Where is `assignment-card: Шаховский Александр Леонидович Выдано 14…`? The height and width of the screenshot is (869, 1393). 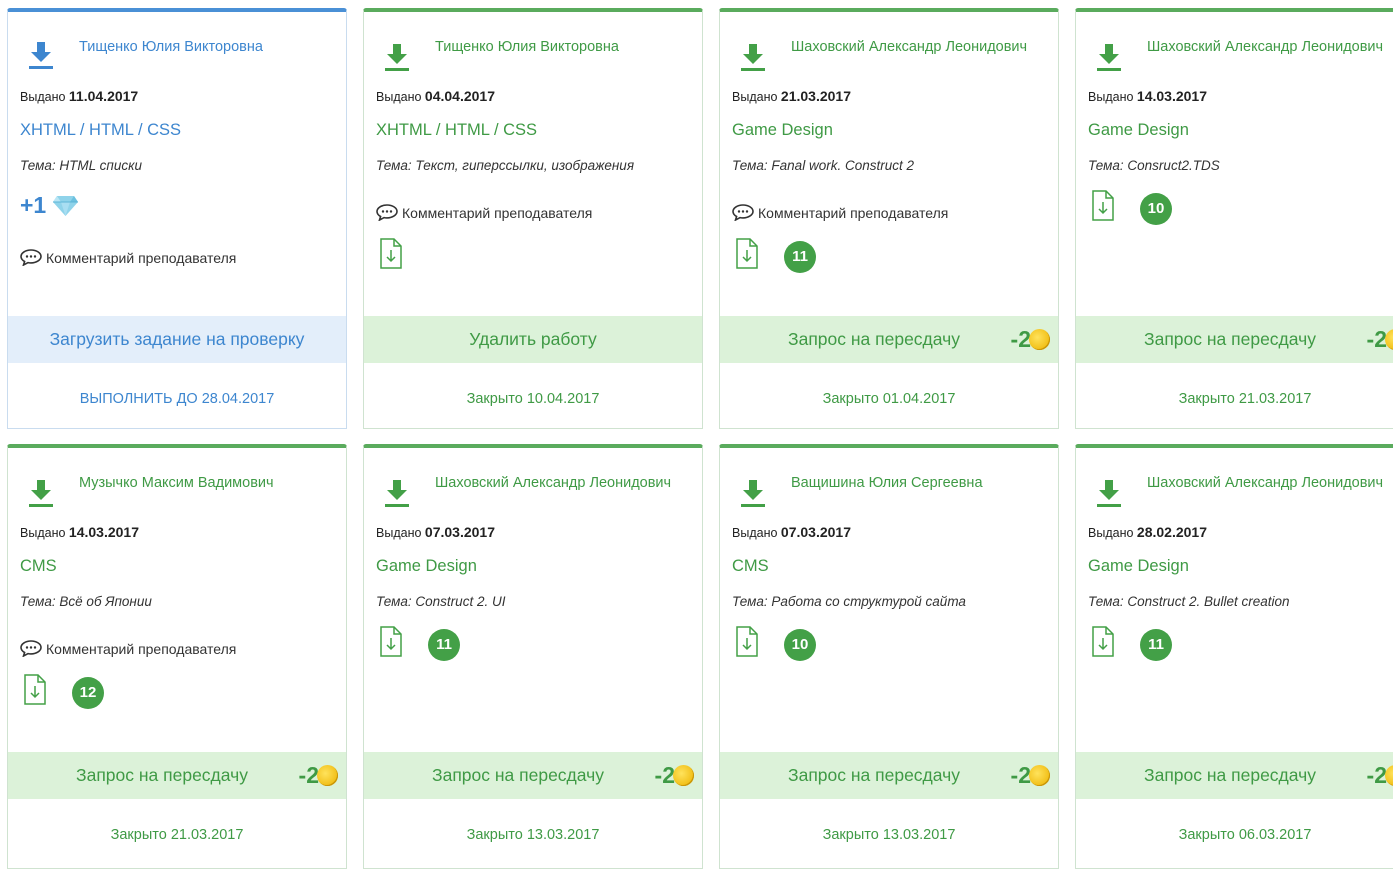
assignment-card: Шаховский Александр Леонидович Выдано 14… is located at coordinates (1234, 218).